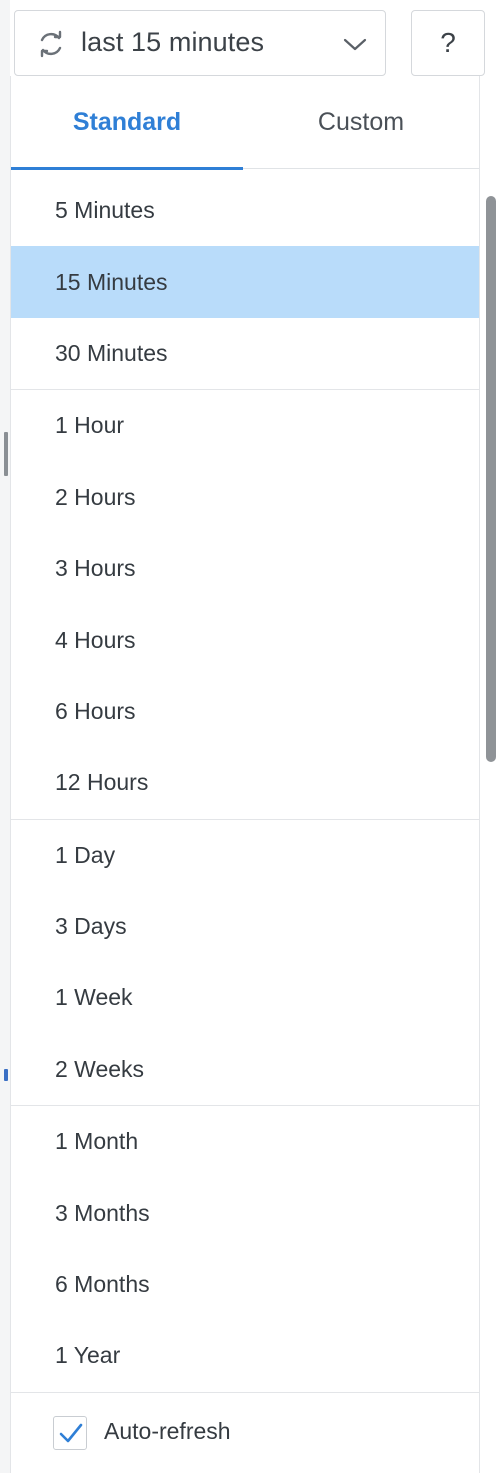 This screenshot has height=1473, width=503. I want to click on option-6-months: 6 Months, so click(245, 1284).